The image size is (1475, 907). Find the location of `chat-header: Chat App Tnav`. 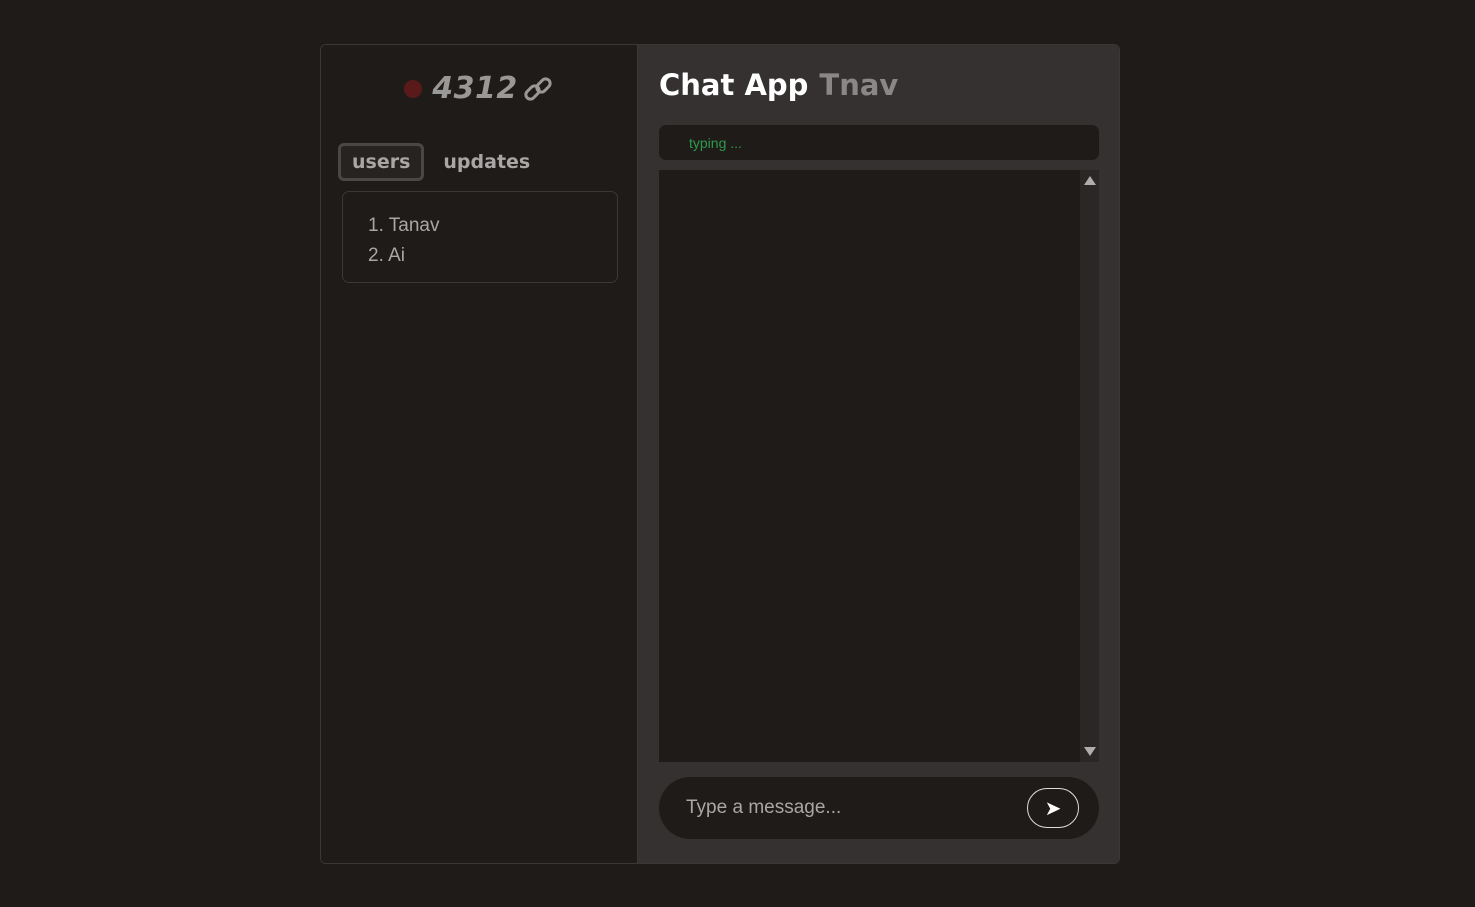

chat-header: Chat App Tnav is located at coordinates (778, 85).